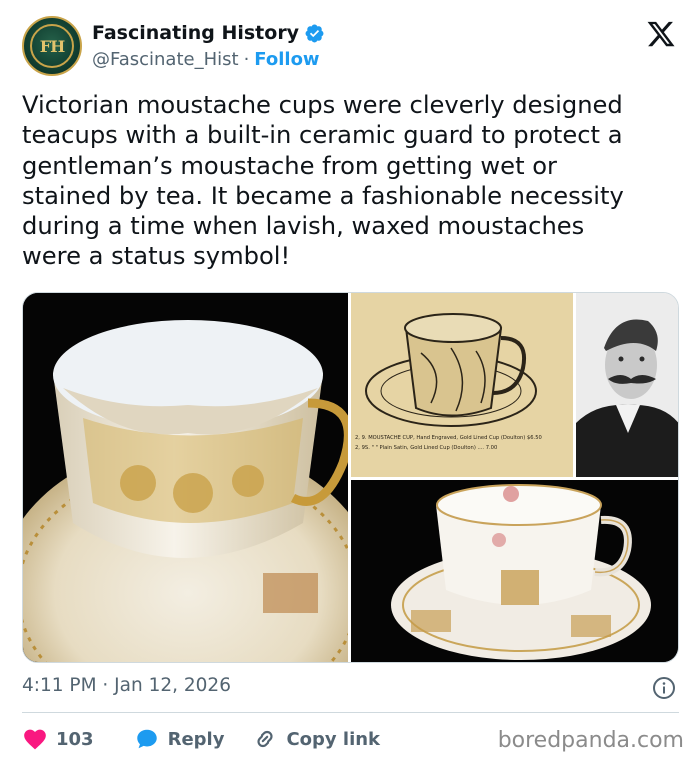  What do you see at coordinates (35, 739) in the screenshot?
I see `heart-icon` at bounding box center [35, 739].